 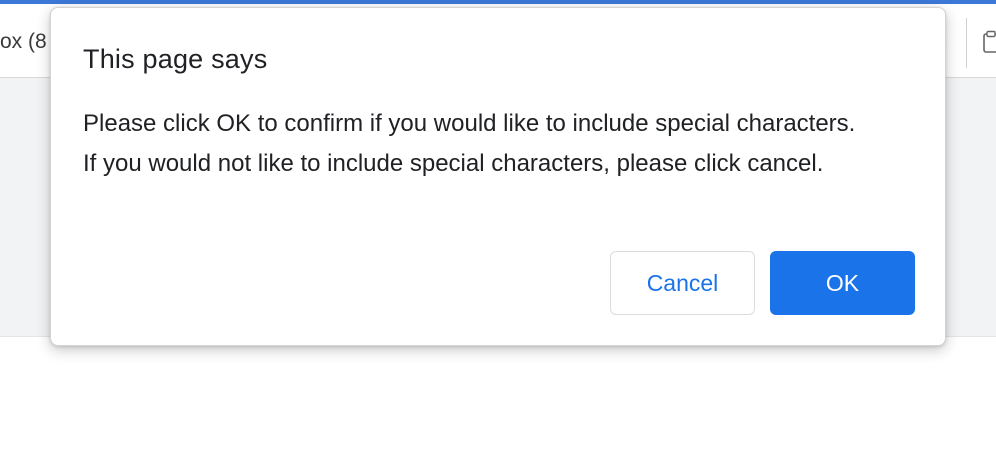 I want to click on ok-button: OK, so click(x=842, y=283).